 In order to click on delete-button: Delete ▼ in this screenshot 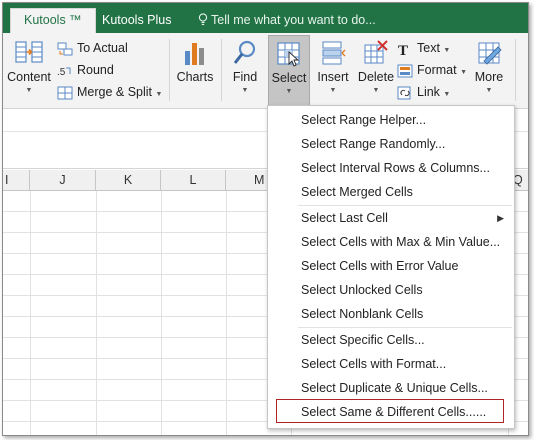, I will do `click(376, 70)`.